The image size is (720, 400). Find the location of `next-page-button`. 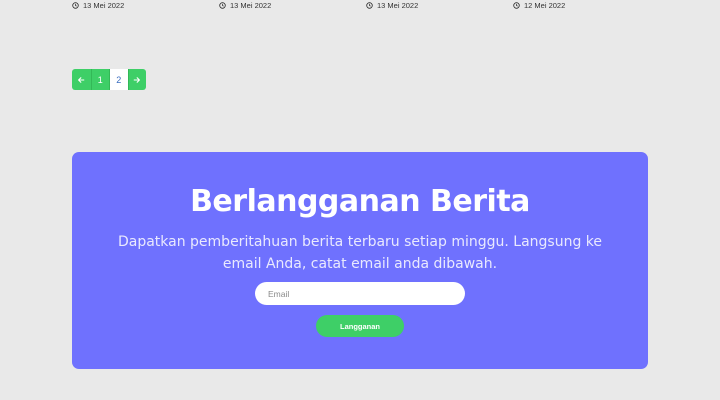

next-page-button is located at coordinates (136, 79).